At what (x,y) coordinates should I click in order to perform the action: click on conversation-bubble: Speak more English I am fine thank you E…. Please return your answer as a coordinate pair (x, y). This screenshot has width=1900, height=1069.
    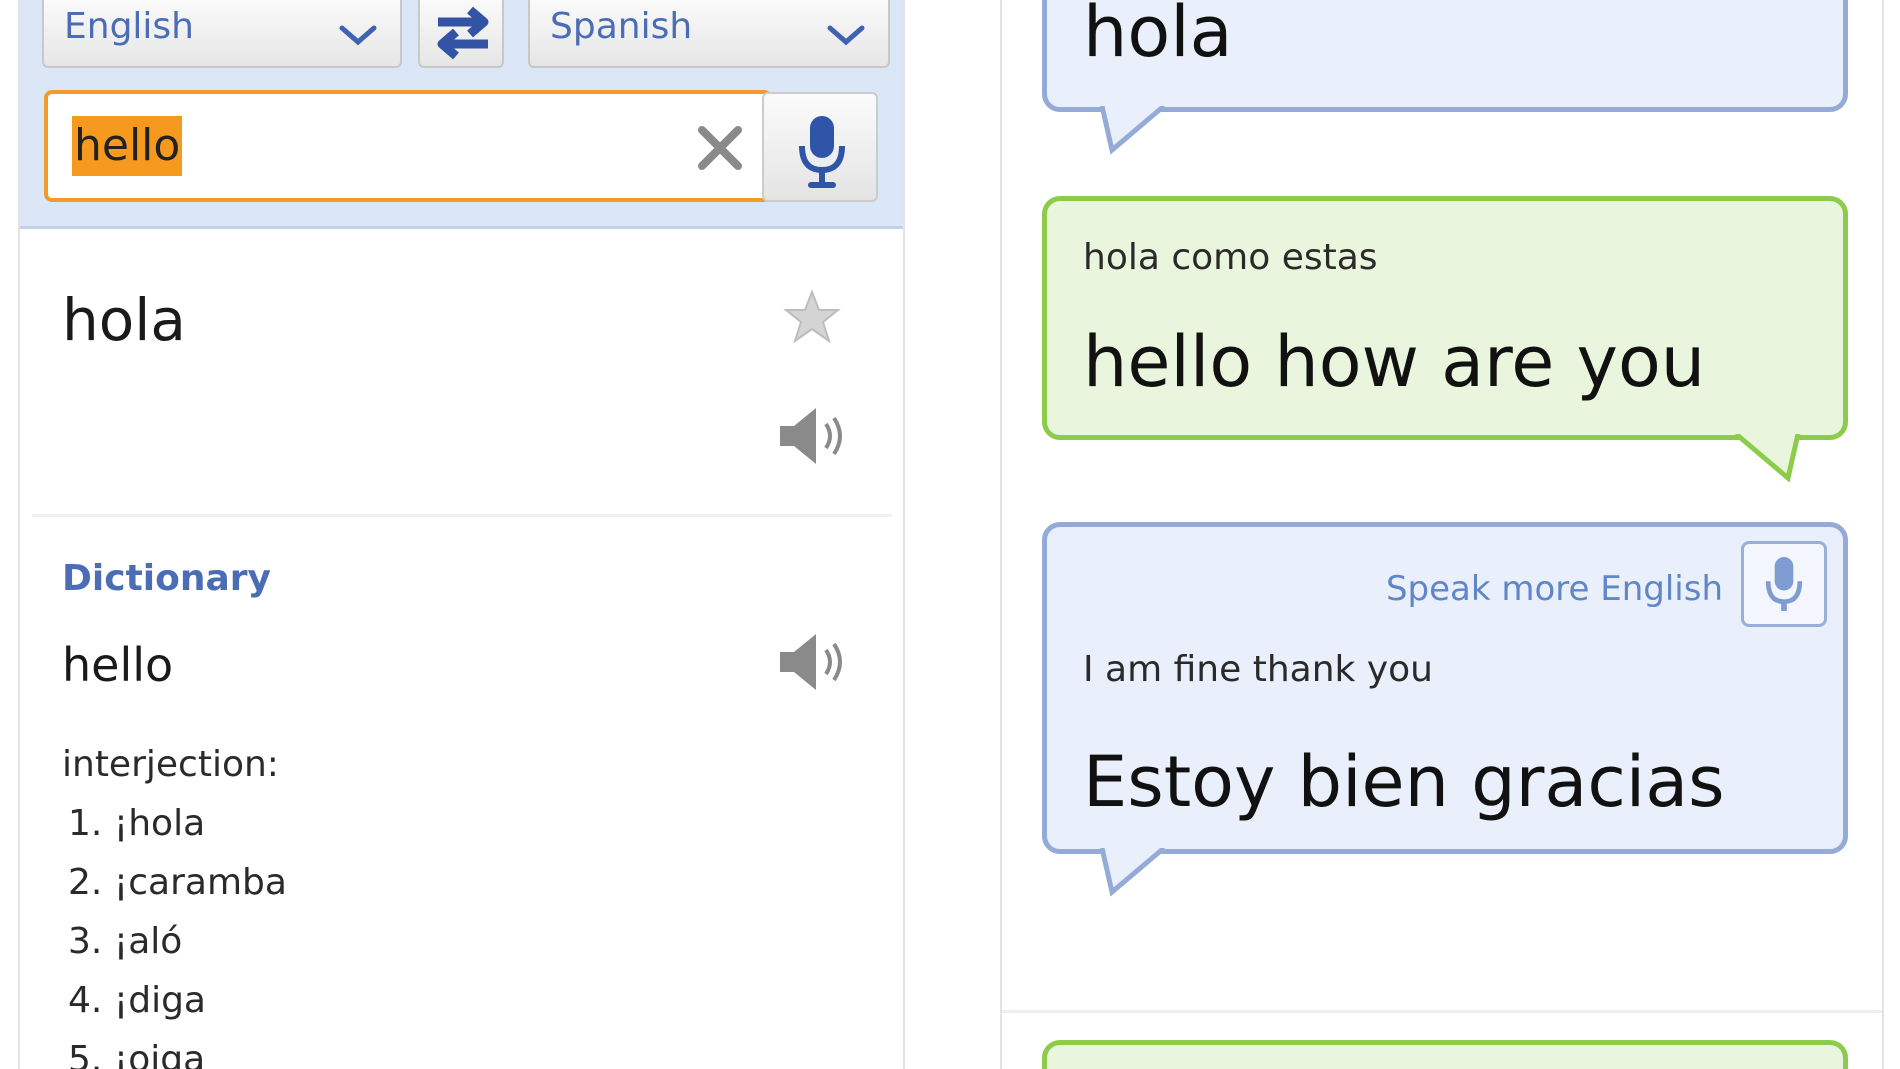
    Looking at the image, I should click on (1445, 688).